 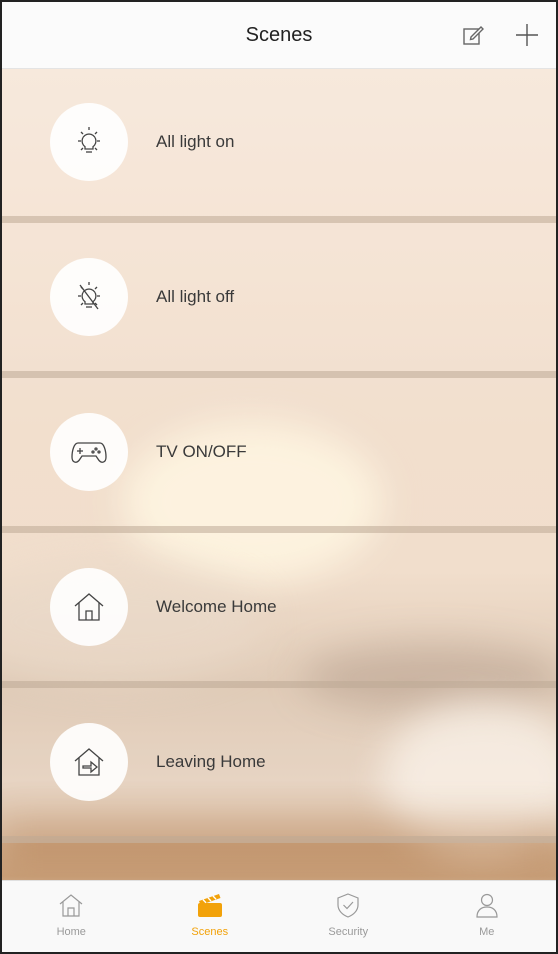 I want to click on scene-label: All light off, so click(x=195, y=296).